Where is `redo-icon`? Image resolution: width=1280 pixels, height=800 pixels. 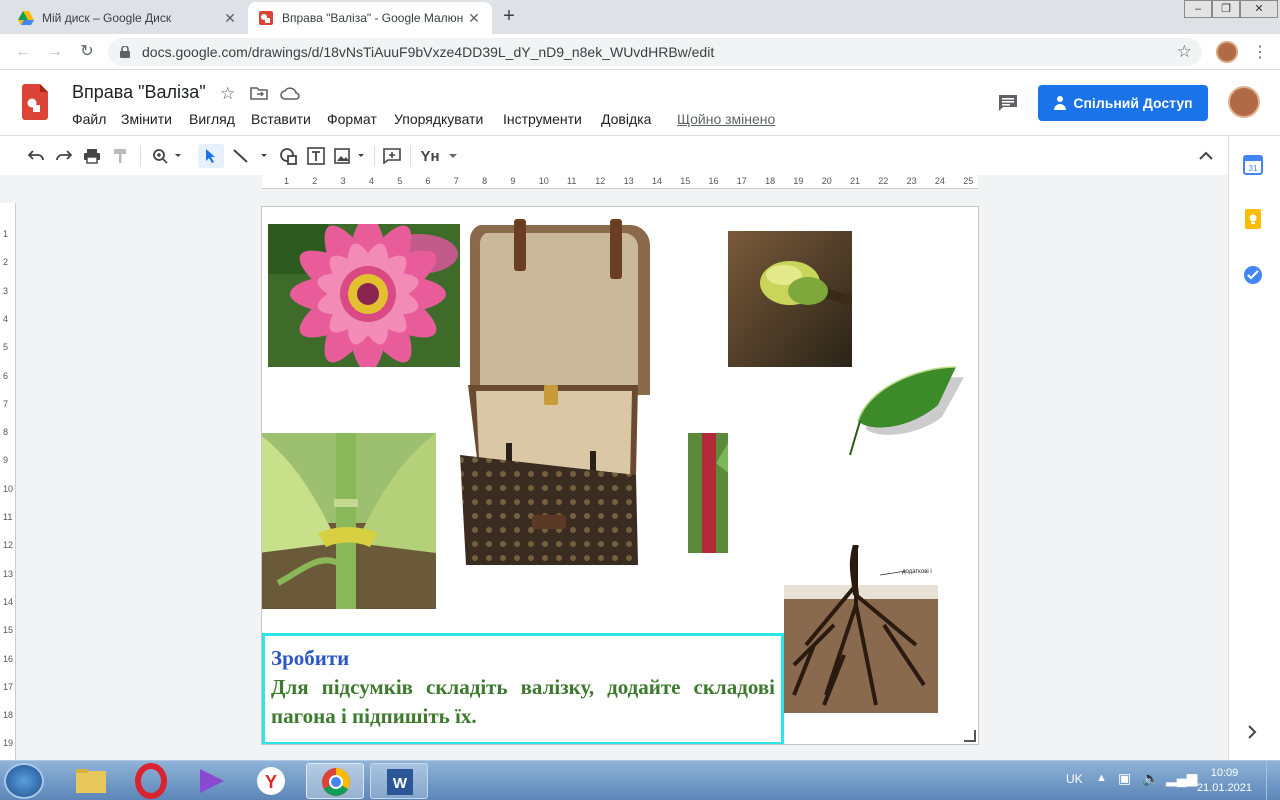 redo-icon is located at coordinates (64, 156).